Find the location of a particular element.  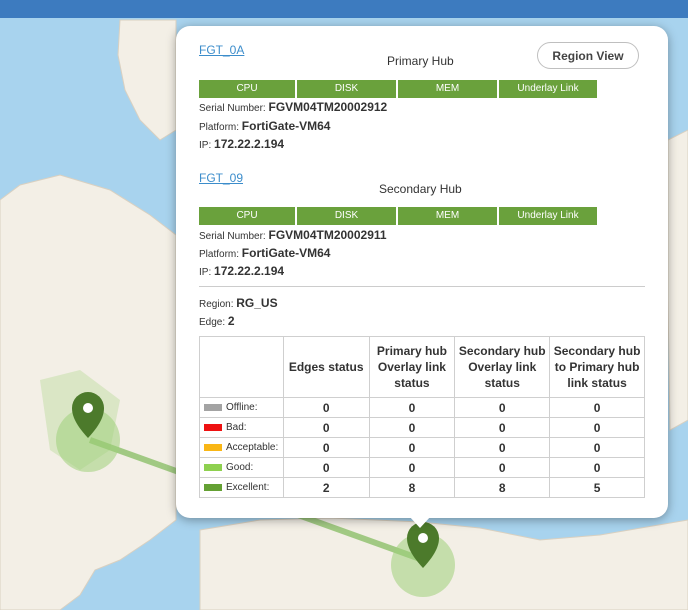

secondary-serial-row: Serial Number: FGVM04TM20002911 is located at coordinates (293, 235).